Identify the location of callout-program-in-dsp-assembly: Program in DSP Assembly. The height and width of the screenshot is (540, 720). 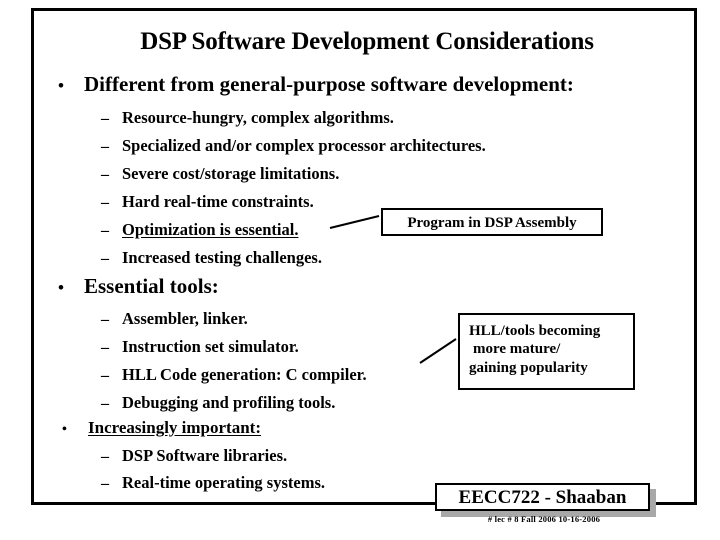
(492, 222).